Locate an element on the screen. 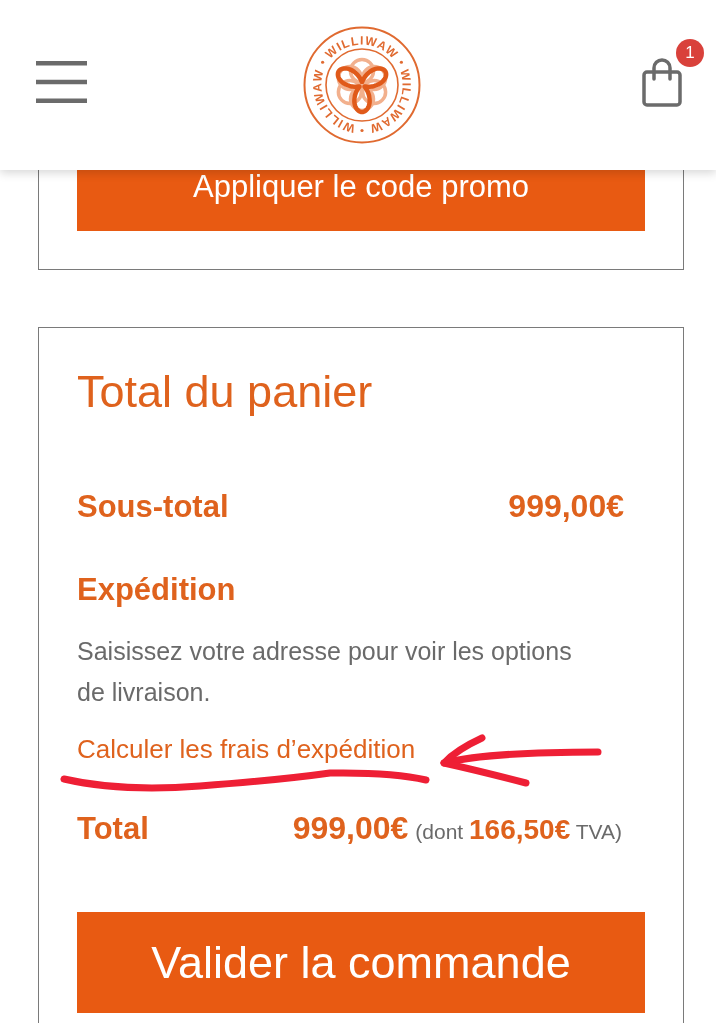  checkout-button: Valider la commande is located at coordinates (361, 962).